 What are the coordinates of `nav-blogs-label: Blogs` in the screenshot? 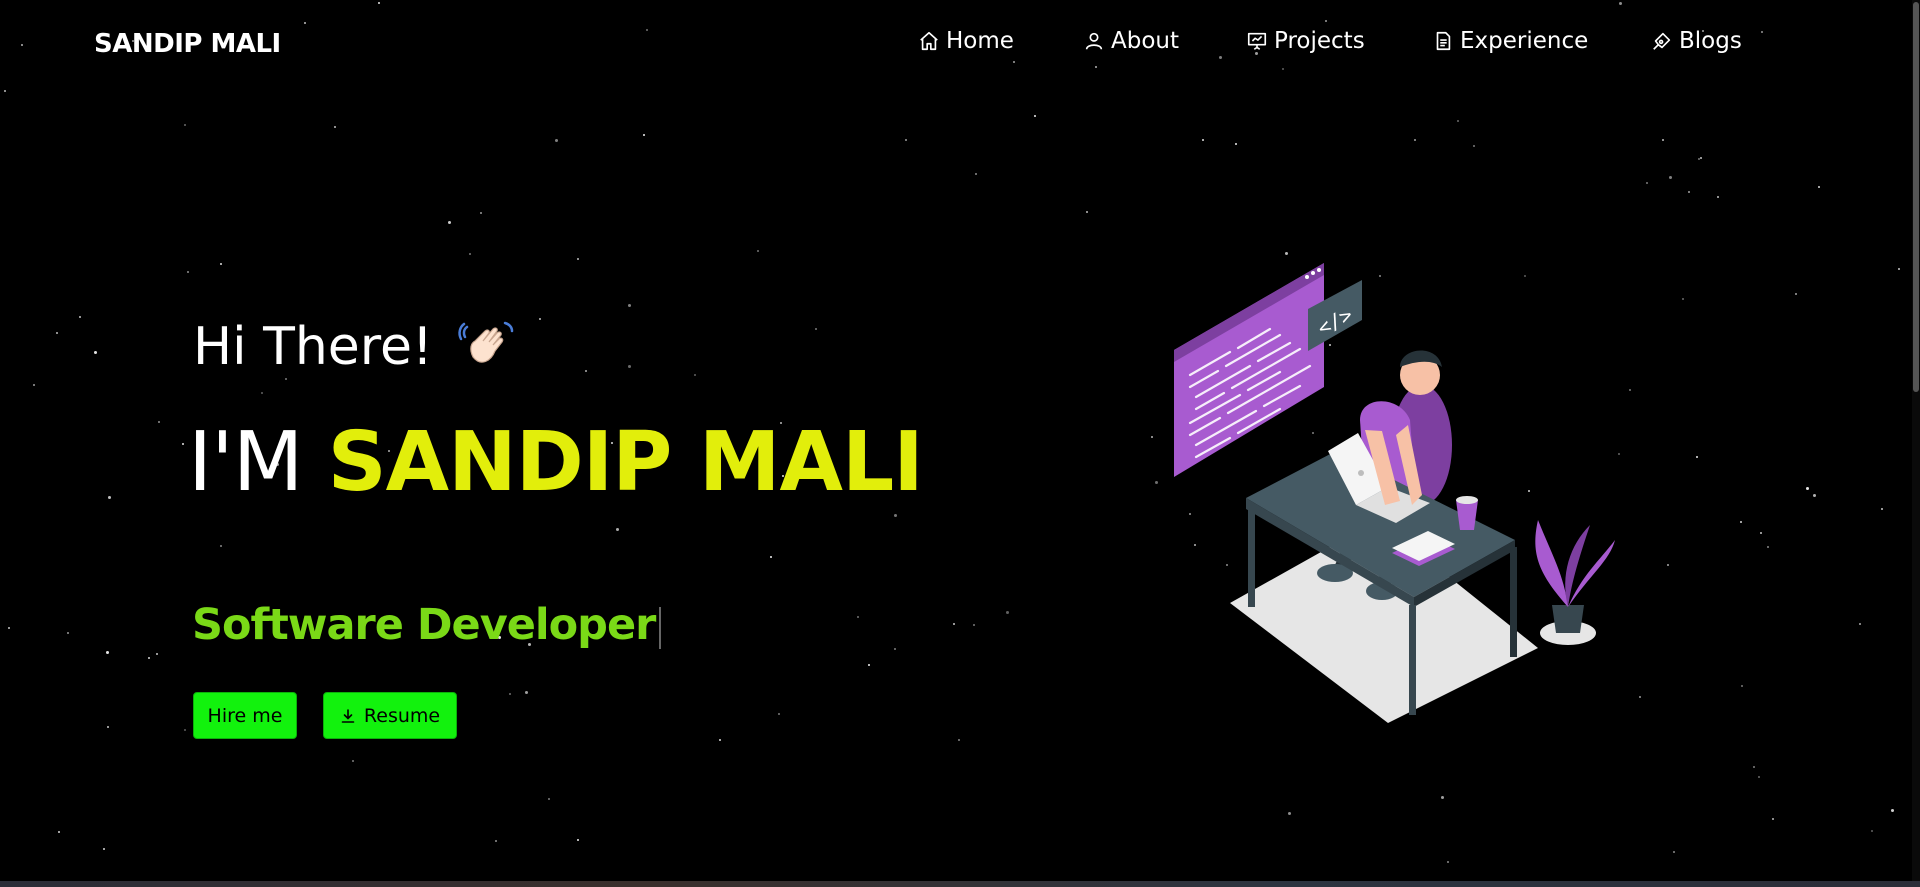 It's located at (1710, 41).